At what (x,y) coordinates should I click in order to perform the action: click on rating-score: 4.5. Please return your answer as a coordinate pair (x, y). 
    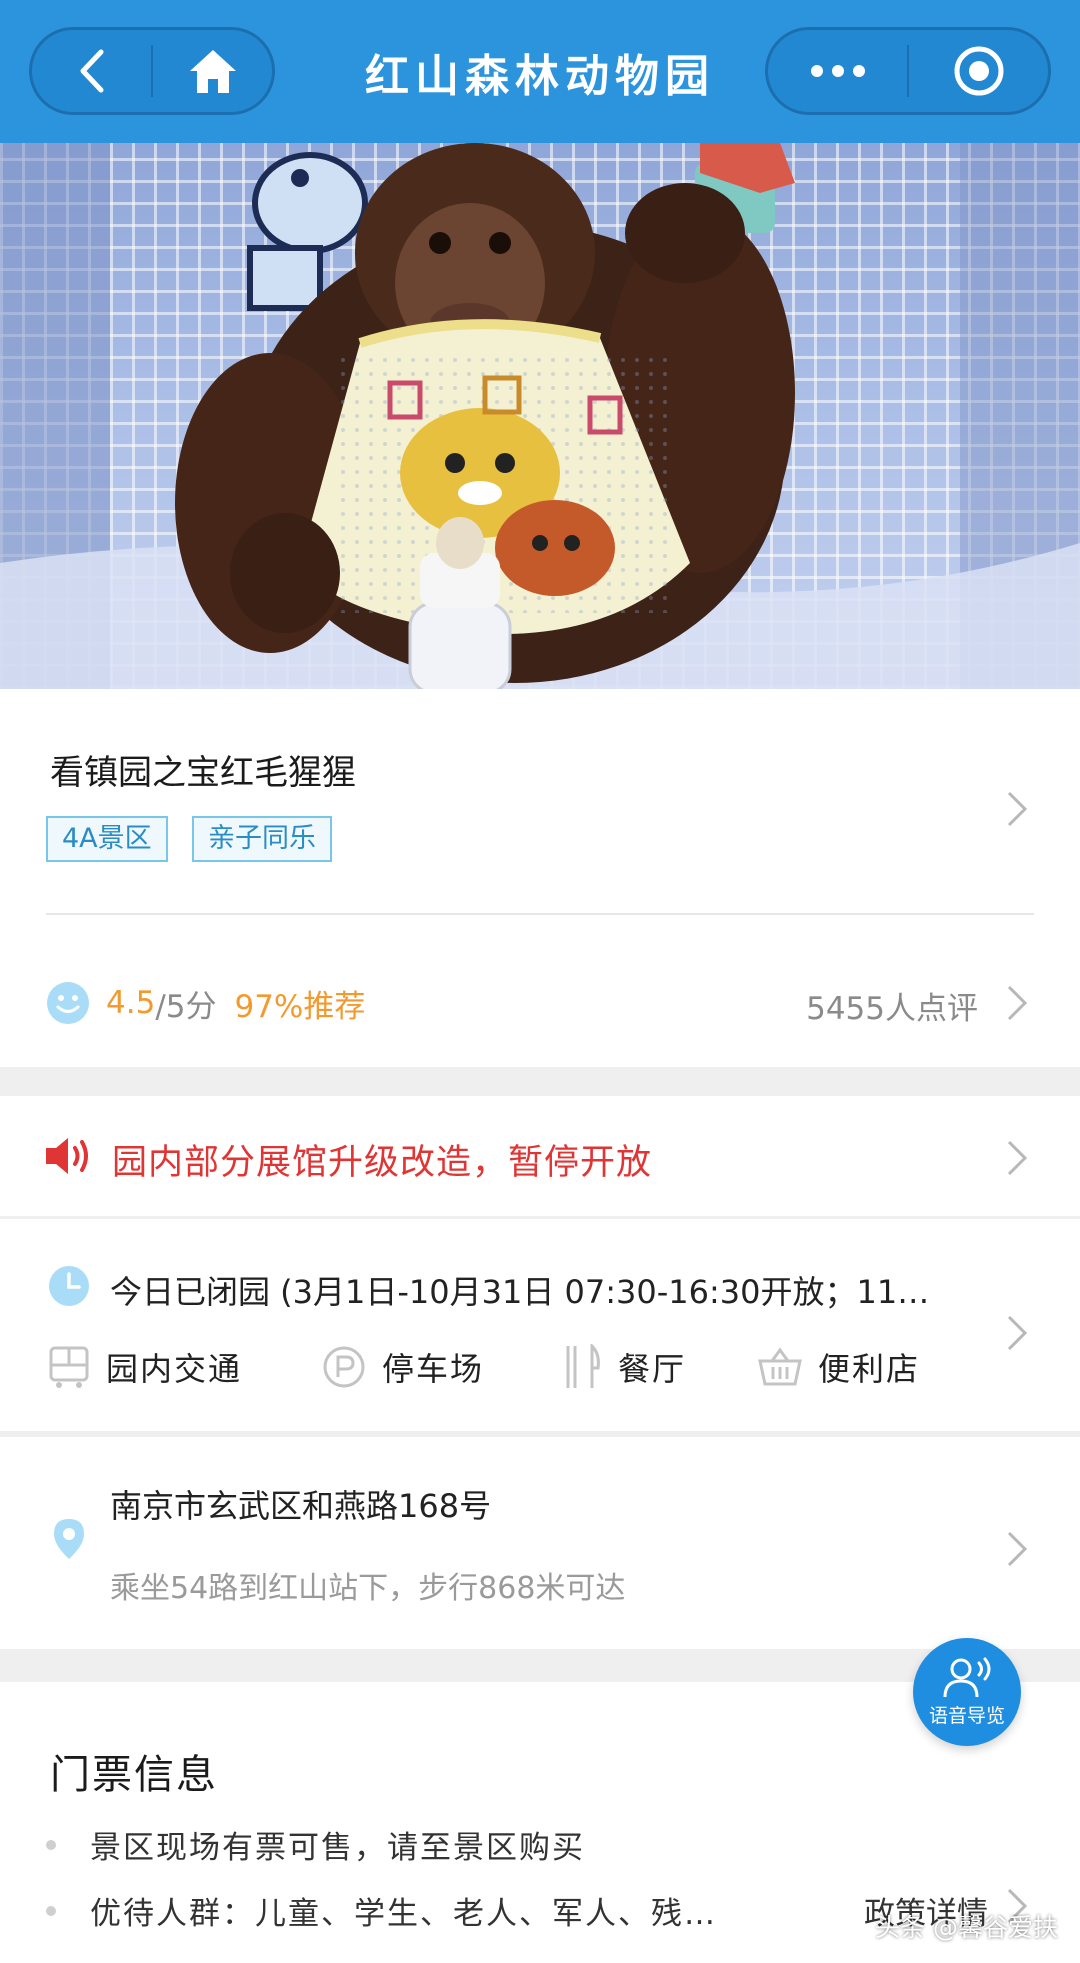
    Looking at the image, I should click on (131, 1003).